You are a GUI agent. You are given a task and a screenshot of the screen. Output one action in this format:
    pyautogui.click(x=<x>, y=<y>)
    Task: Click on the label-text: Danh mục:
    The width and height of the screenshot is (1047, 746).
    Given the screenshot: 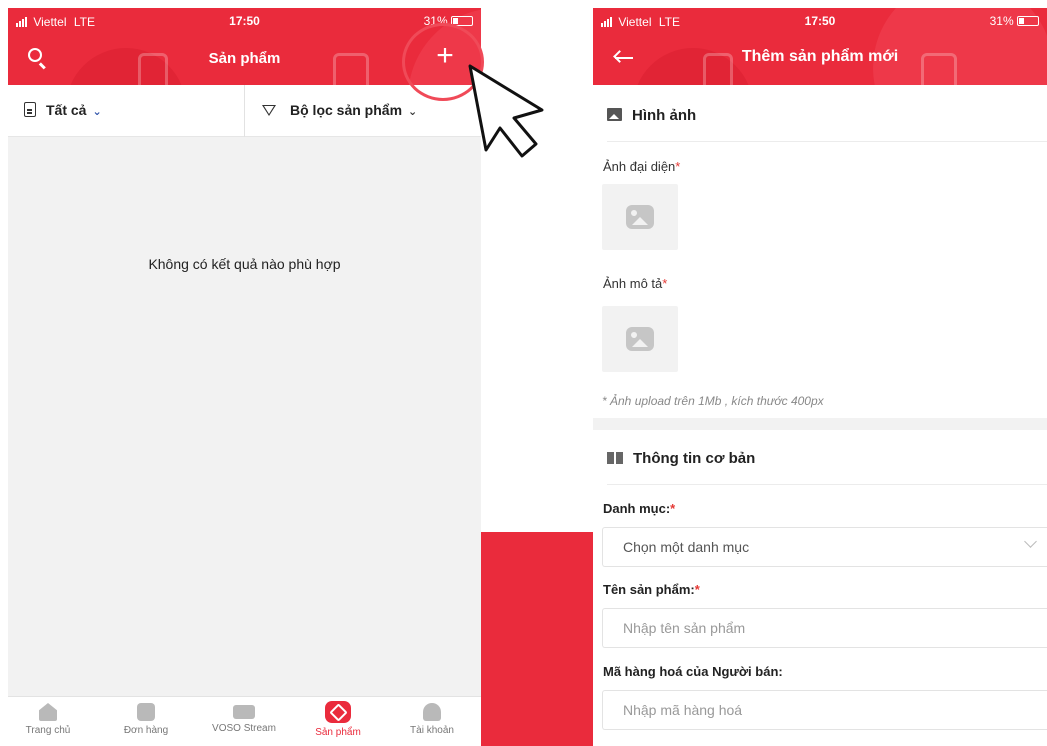 What is the action you would take?
    pyautogui.click(x=637, y=508)
    